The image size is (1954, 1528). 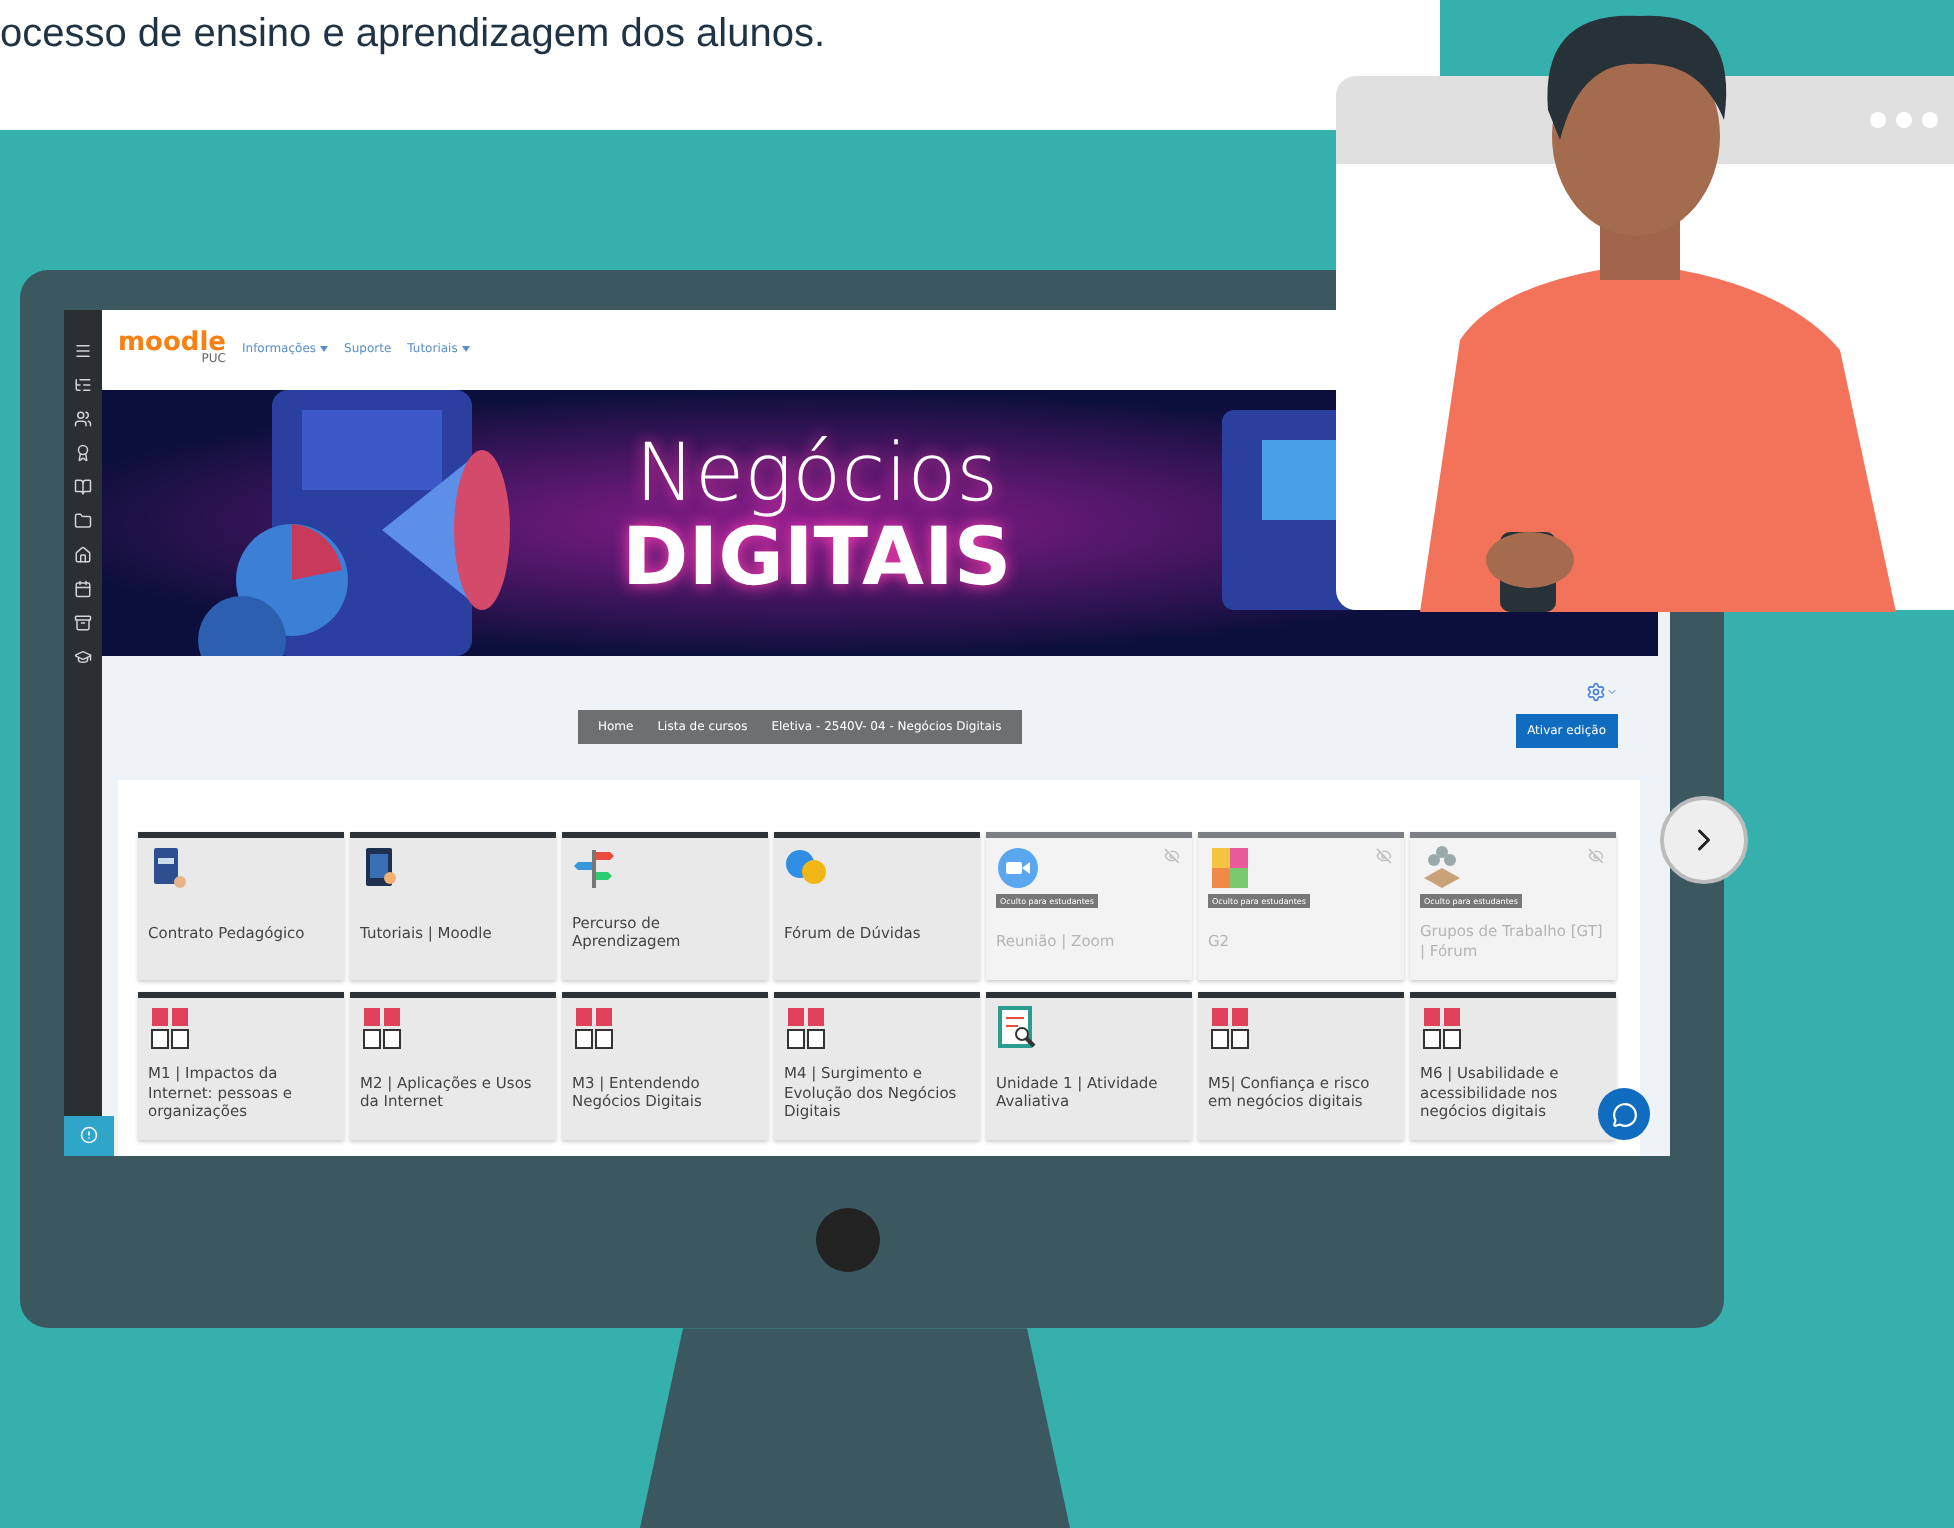 What do you see at coordinates (83, 554) in the screenshot?
I see `home-icon` at bounding box center [83, 554].